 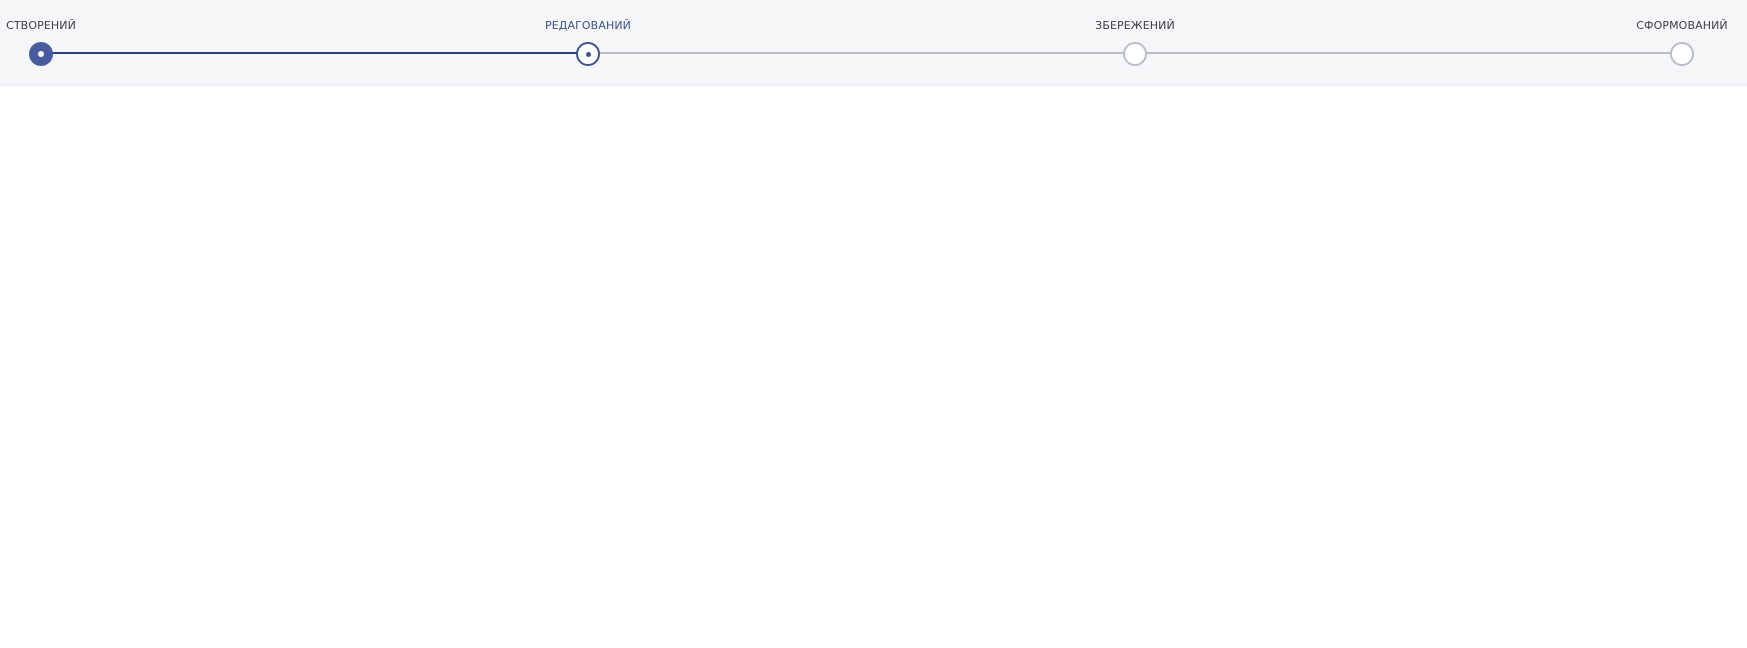 I want to click on step-complete-icon, so click(x=41, y=54).